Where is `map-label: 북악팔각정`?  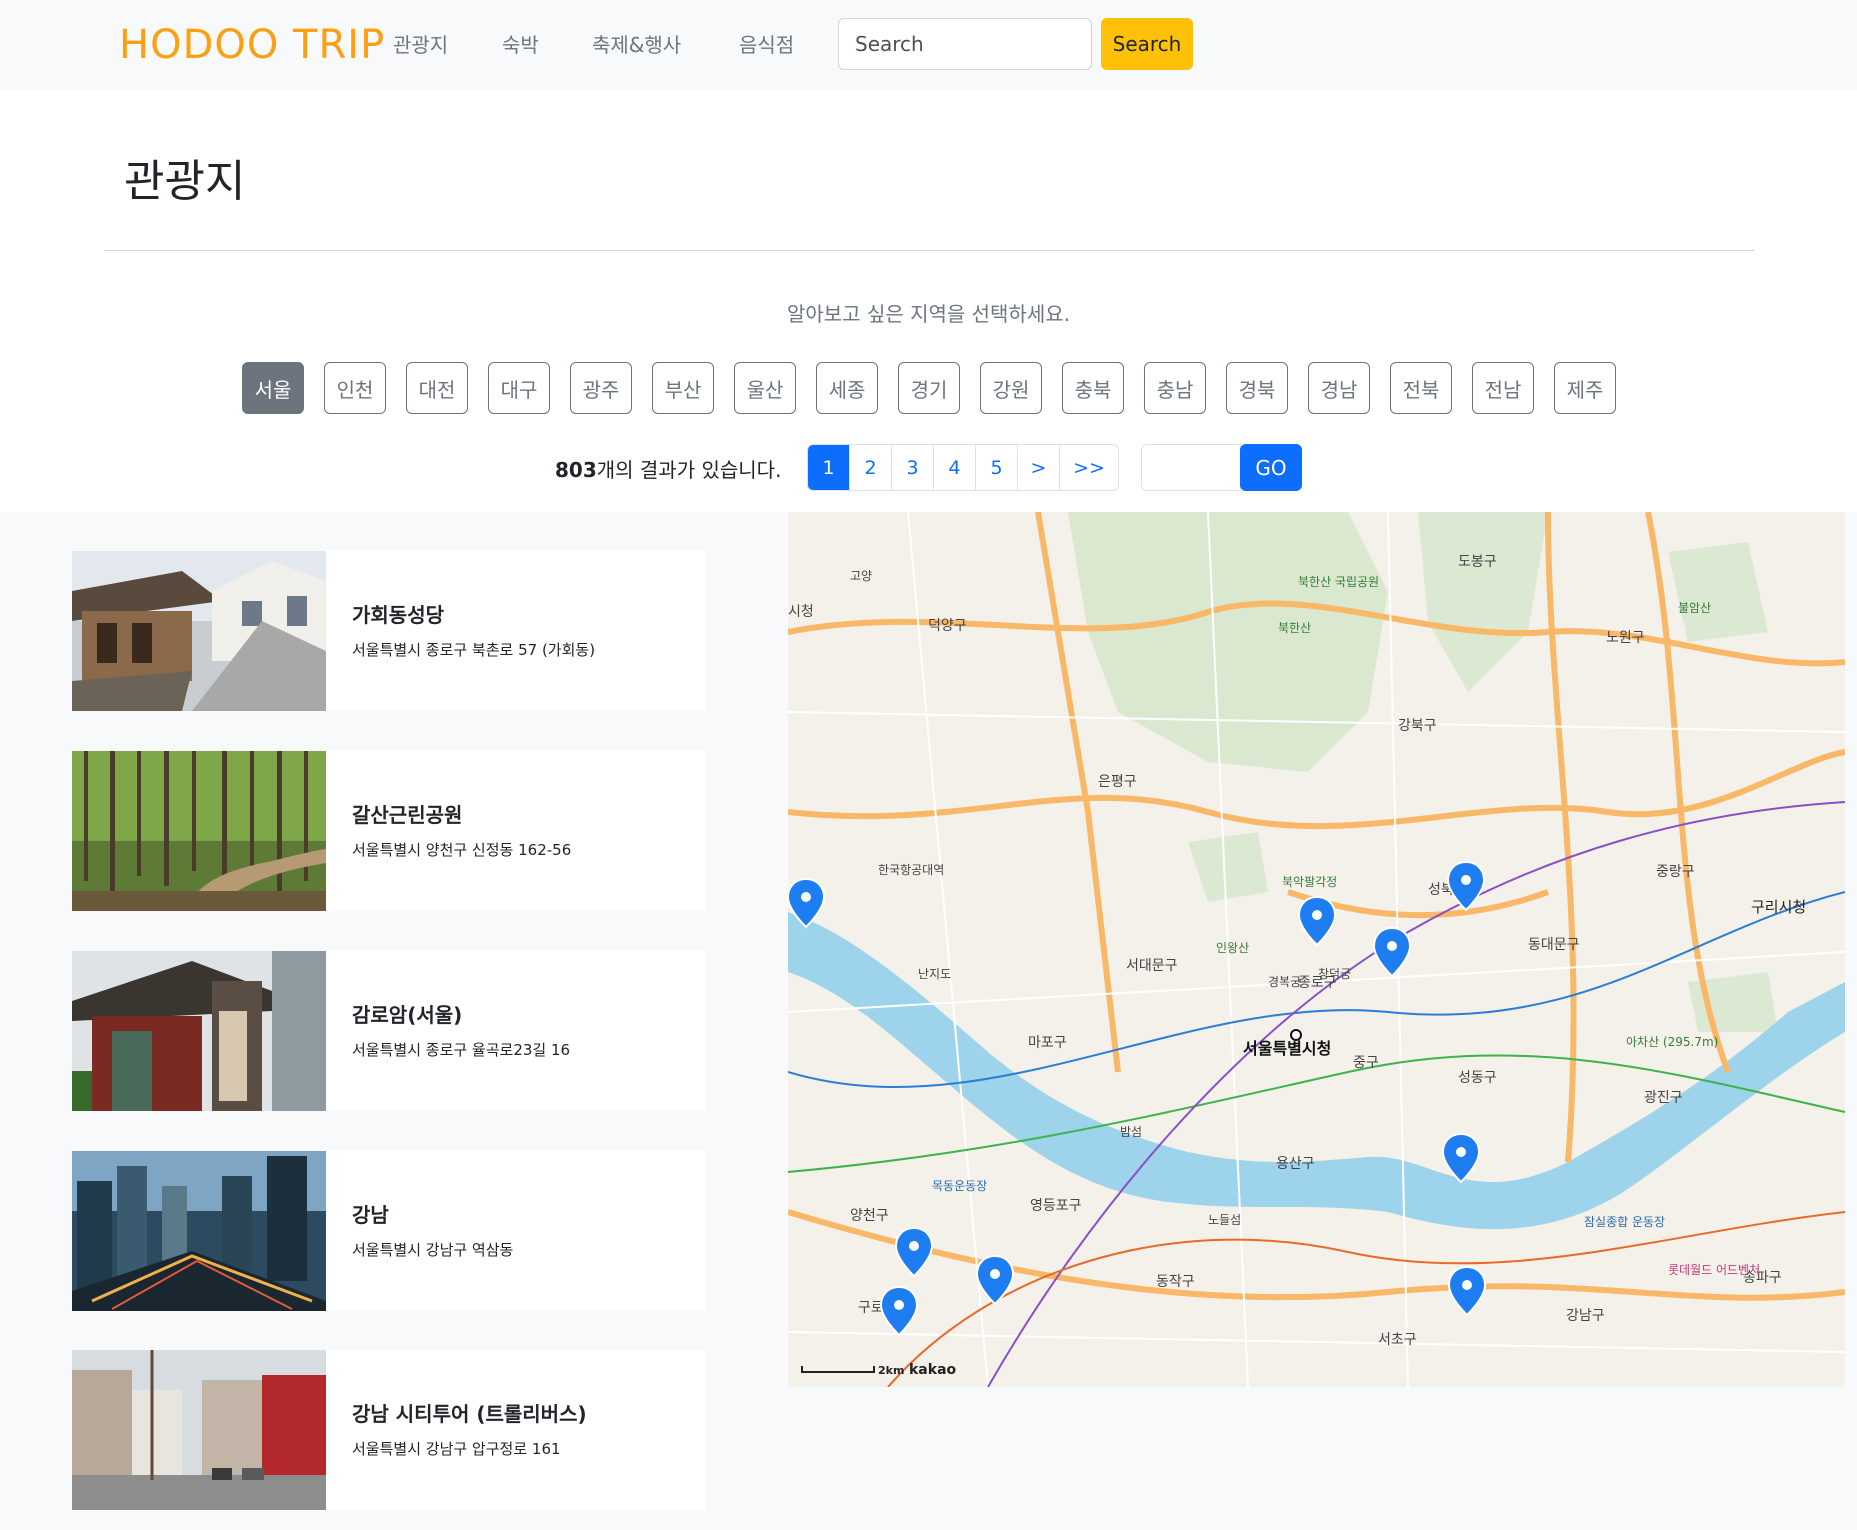
map-label: 북악팔각정 is located at coordinates (1309, 882).